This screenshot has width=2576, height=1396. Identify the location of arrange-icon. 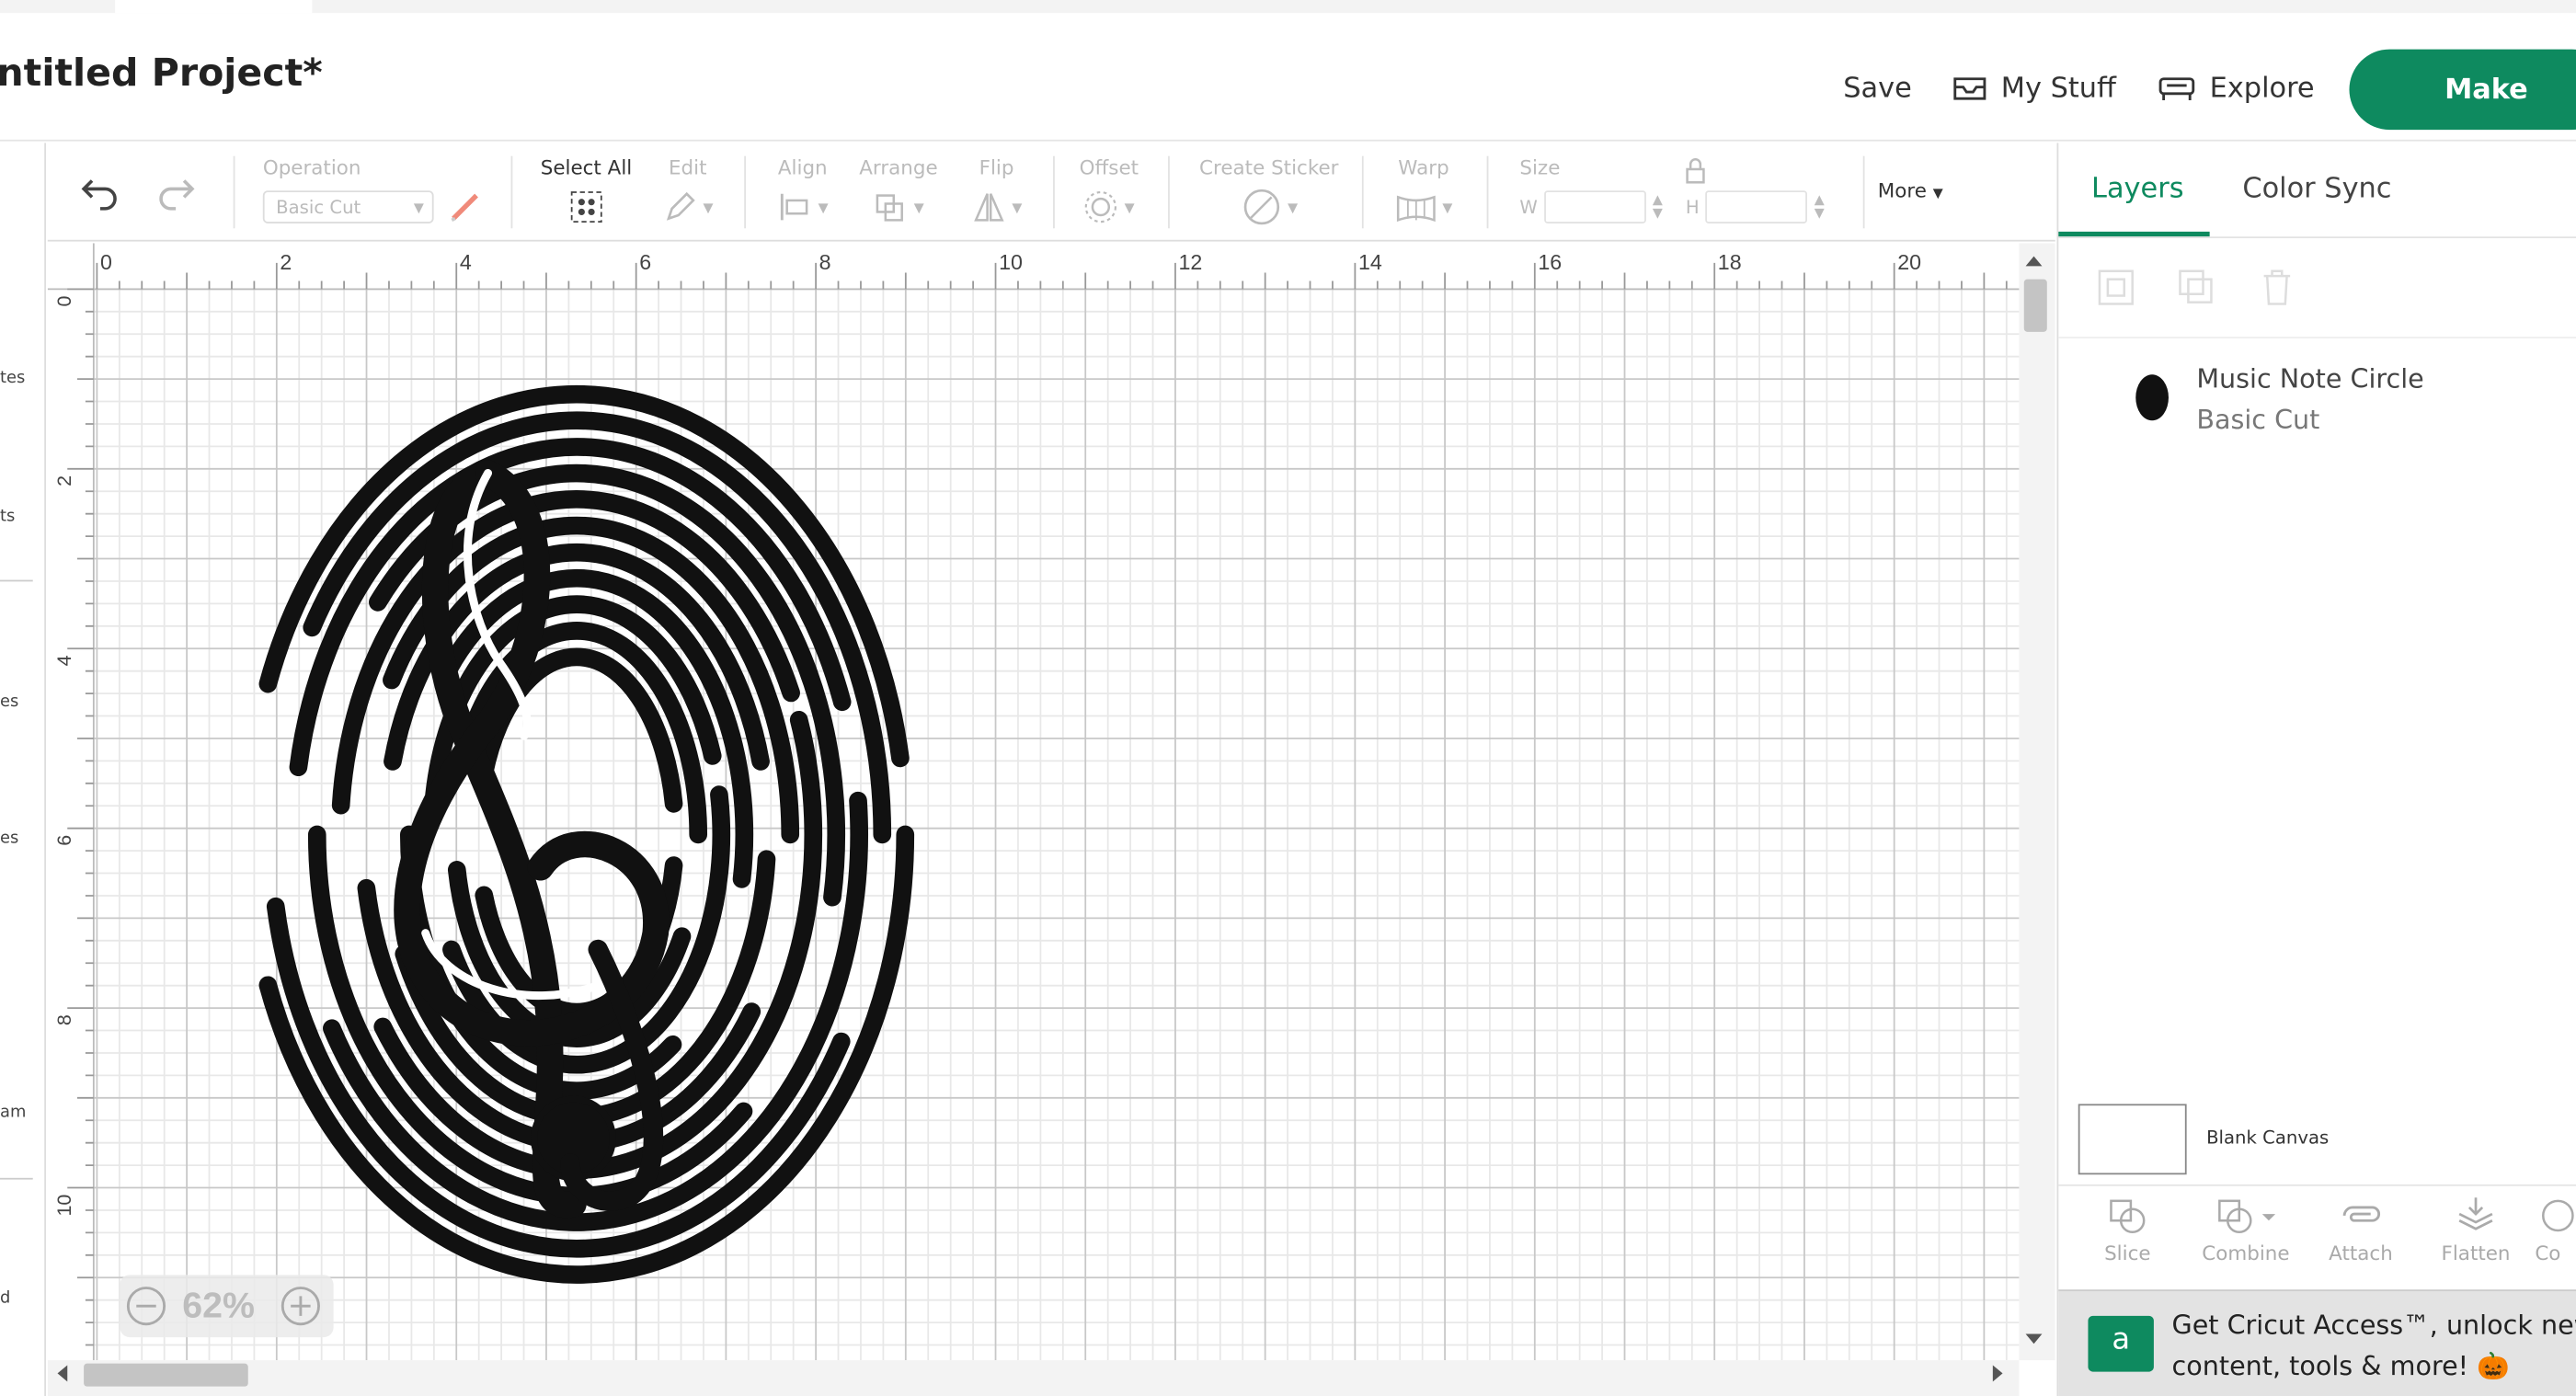
(890, 208).